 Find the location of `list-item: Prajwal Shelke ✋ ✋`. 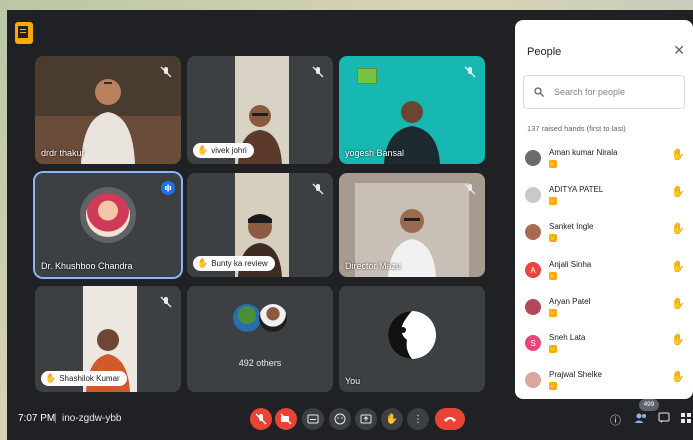

list-item: Prajwal Shelke ✋ ✋ is located at coordinates (605, 382).